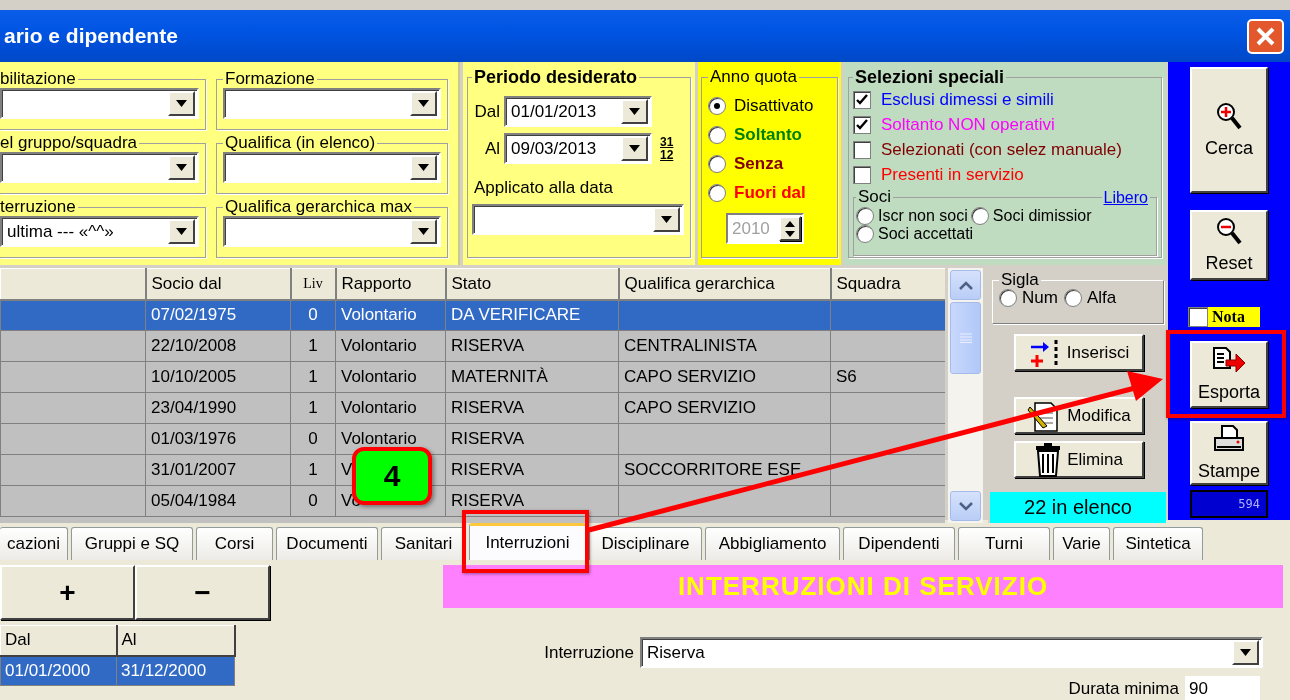  Describe the element at coordinates (218, 284) in the screenshot. I see `column-header: Socio dal` at that location.